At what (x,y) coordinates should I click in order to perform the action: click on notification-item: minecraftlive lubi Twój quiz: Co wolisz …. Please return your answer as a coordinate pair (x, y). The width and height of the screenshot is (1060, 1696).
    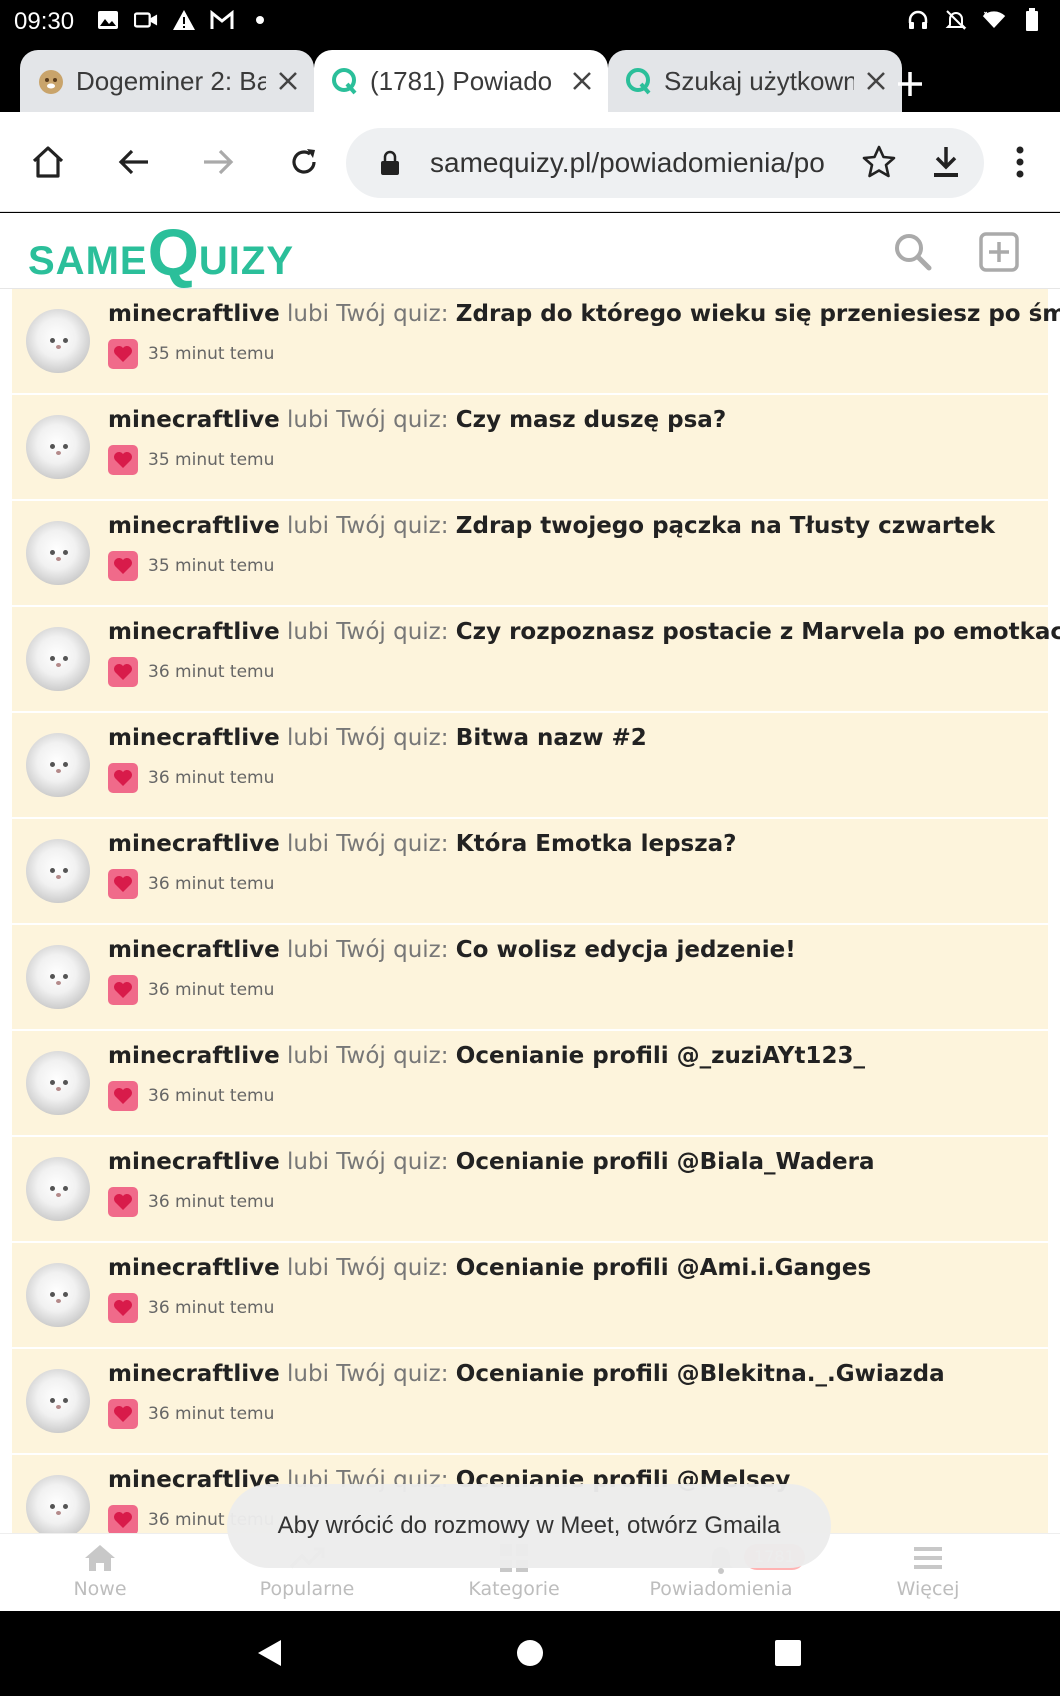
    Looking at the image, I should click on (530, 978).